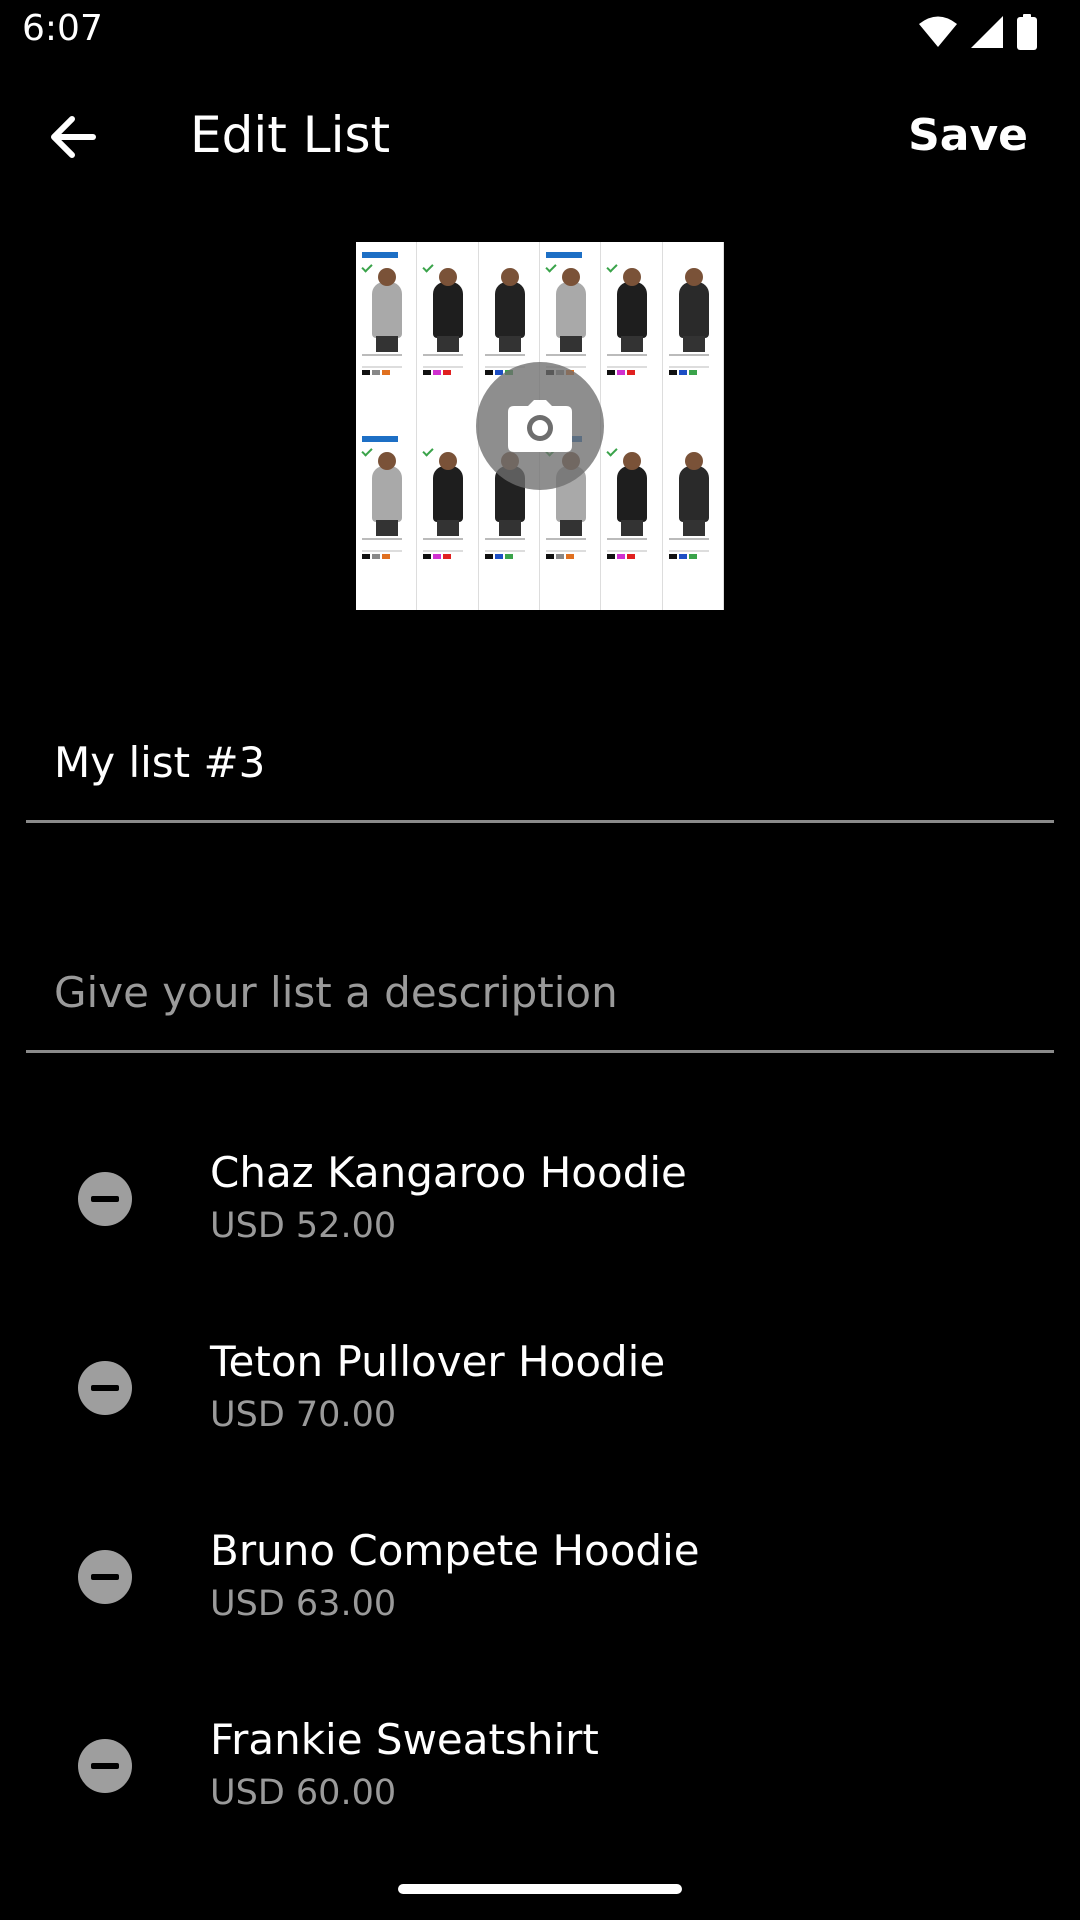 Image resolution: width=1080 pixels, height=1920 pixels. I want to click on item-price: USD 63.00, so click(303, 1604).